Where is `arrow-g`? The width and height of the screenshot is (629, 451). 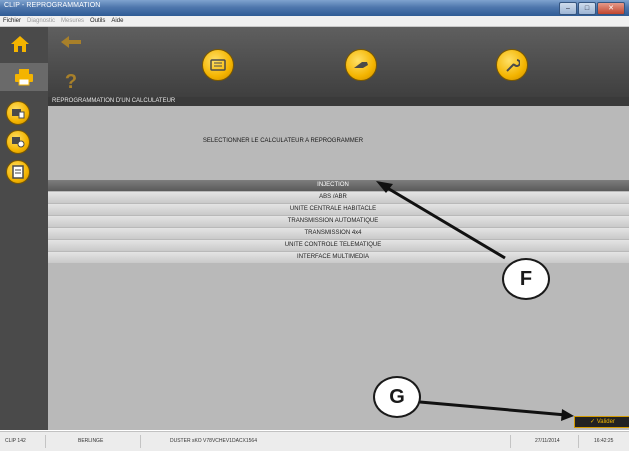
arrow-g is located at coordinates (493, 408).